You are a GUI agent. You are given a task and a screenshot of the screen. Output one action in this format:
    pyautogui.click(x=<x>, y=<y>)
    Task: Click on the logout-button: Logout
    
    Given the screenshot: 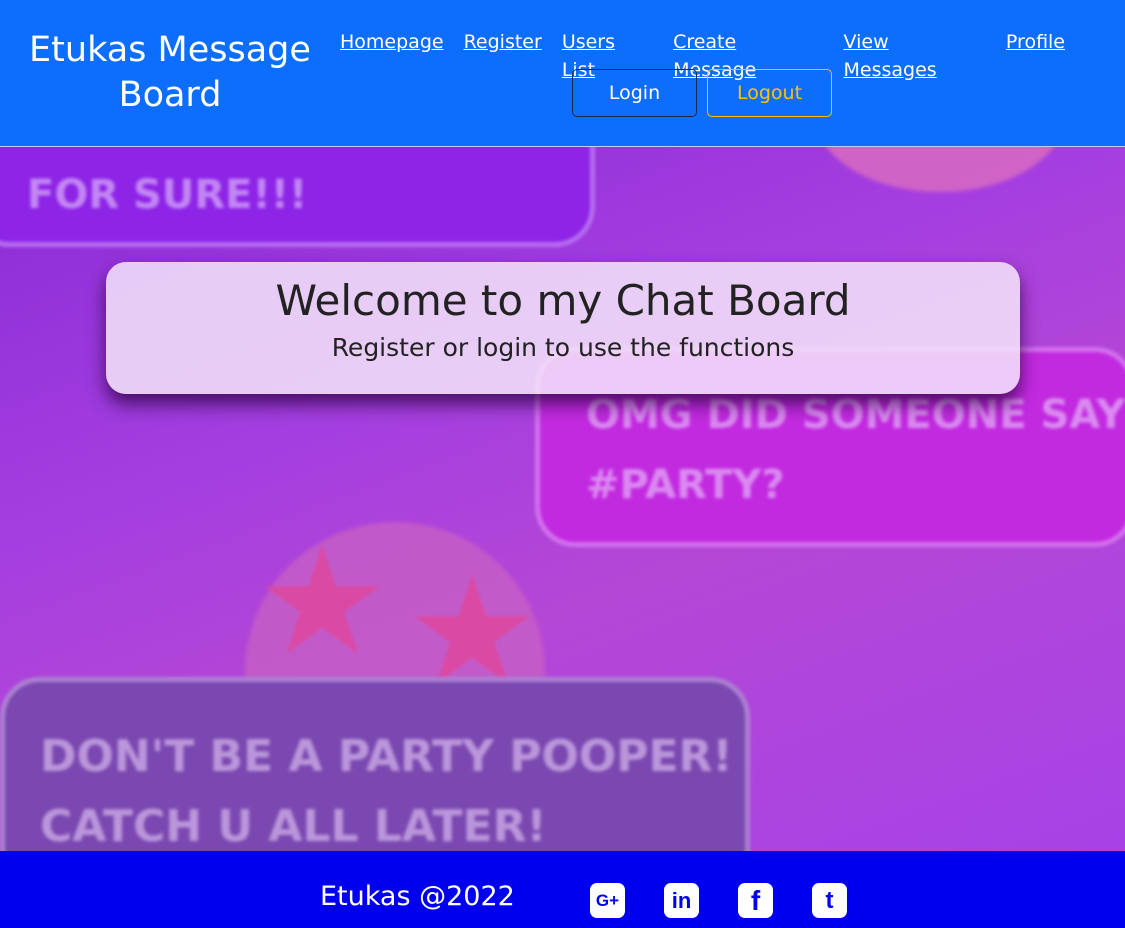 What is the action you would take?
    pyautogui.click(x=769, y=93)
    